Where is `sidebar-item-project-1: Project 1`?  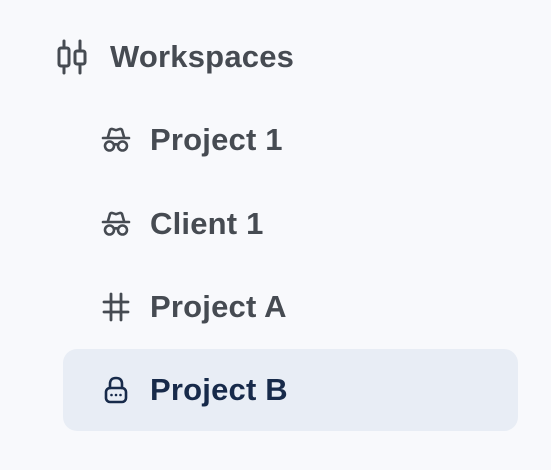 sidebar-item-project-1: Project 1 is located at coordinates (290, 140).